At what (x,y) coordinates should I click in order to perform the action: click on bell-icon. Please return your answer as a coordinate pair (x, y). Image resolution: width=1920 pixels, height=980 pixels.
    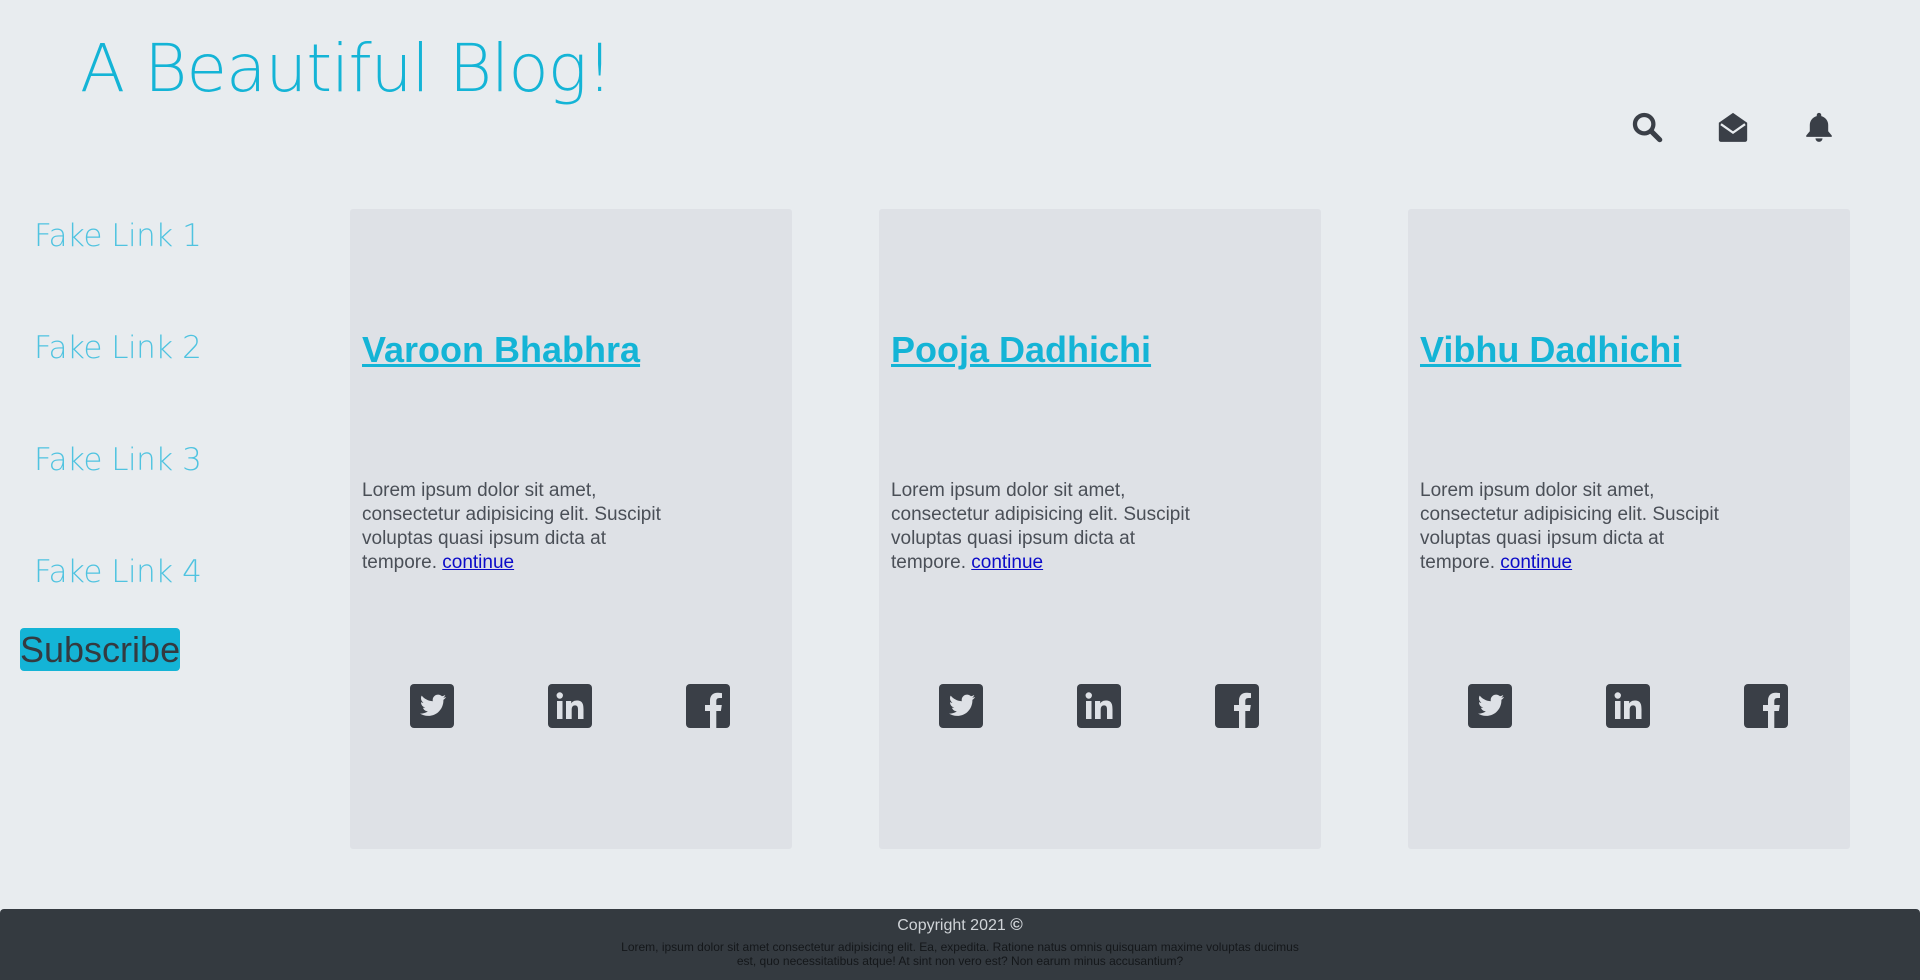
    Looking at the image, I should click on (1819, 127).